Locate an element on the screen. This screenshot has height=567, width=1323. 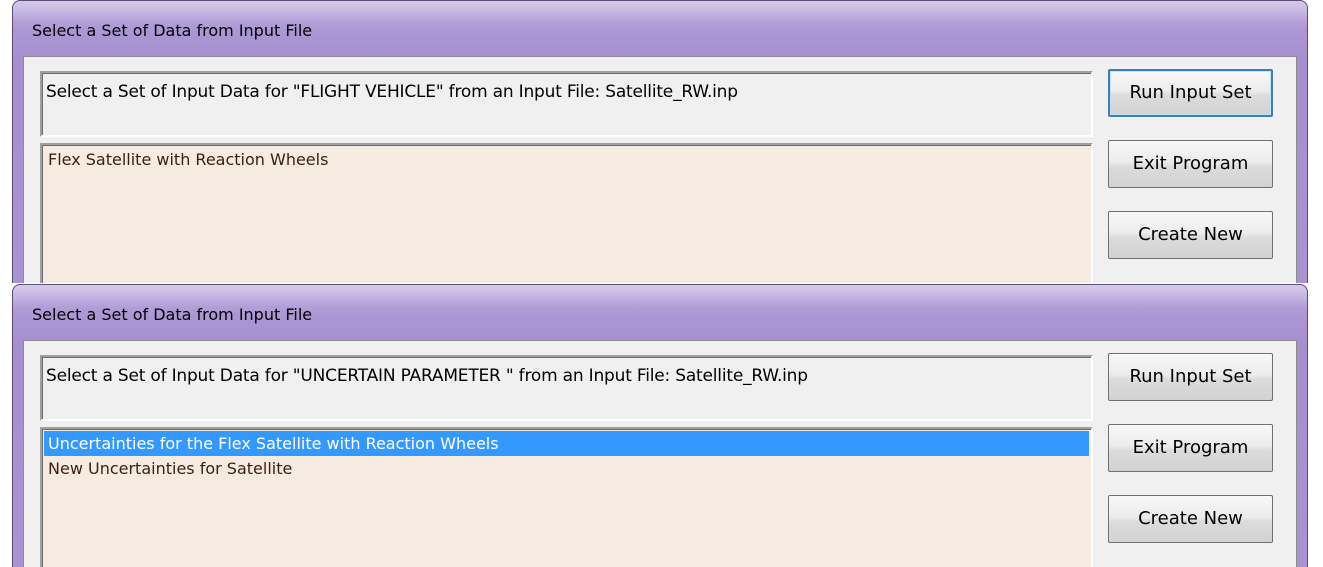
list-item: Flex Satellite with Reaction Wheels is located at coordinates (566, 159).